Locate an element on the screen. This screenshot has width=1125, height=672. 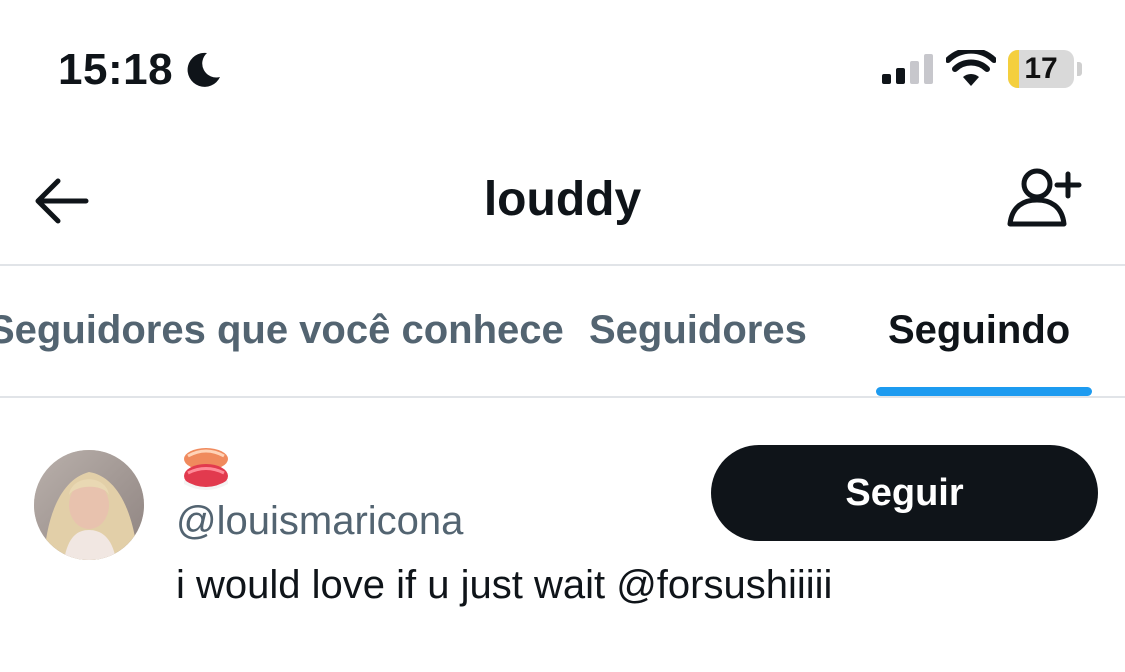
active-tab-indicator is located at coordinates (984, 391).